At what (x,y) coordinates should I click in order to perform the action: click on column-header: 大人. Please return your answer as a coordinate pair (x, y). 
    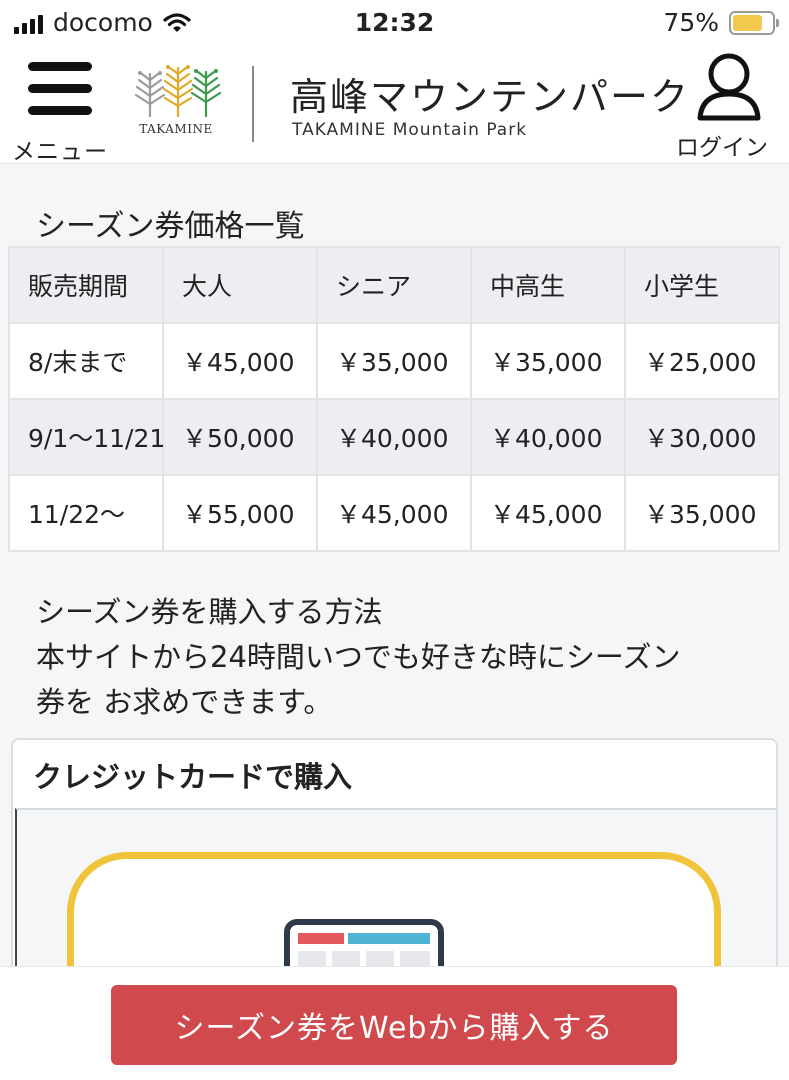
    Looking at the image, I should click on (240, 285).